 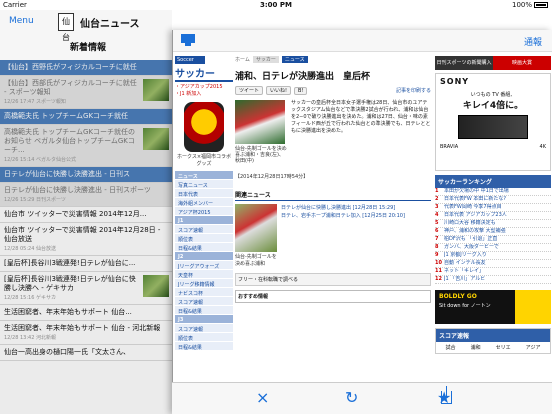 What do you see at coordinates (204, 220) in the screenshot?
I see `nav-item: J1` at bounding box center [204, 220].